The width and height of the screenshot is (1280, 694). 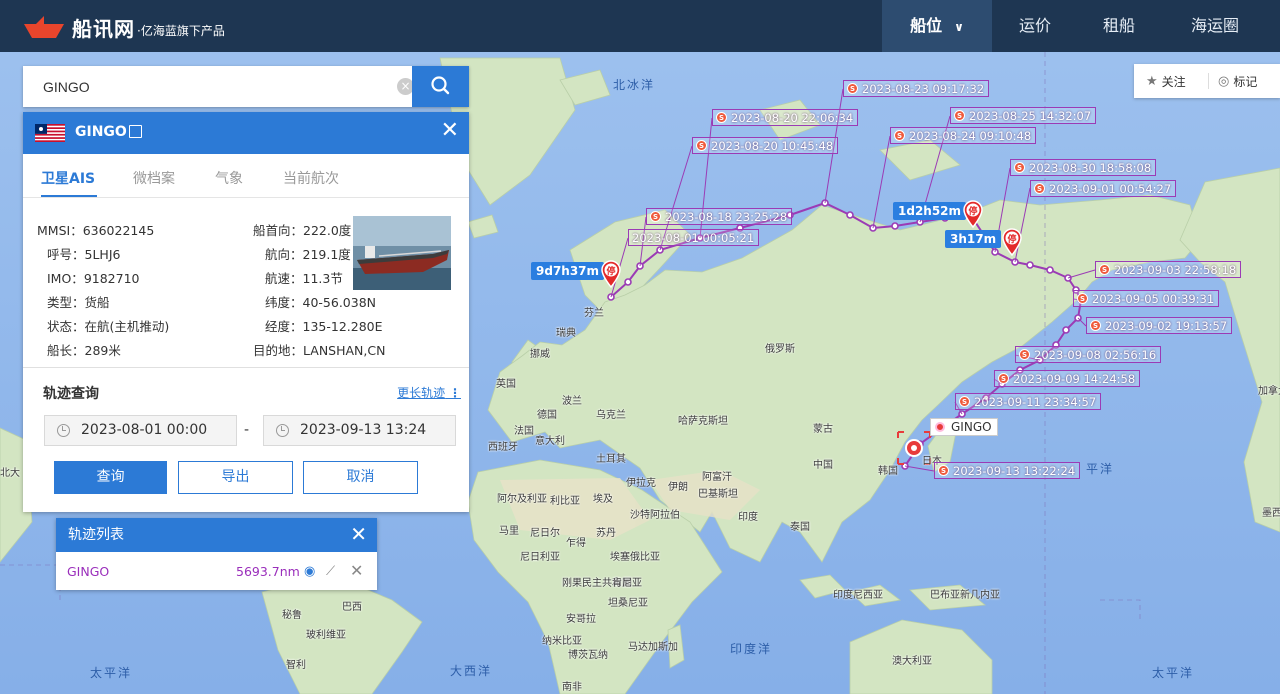 I want to click on place-label: 墨西, so click(x=1271, y=513).